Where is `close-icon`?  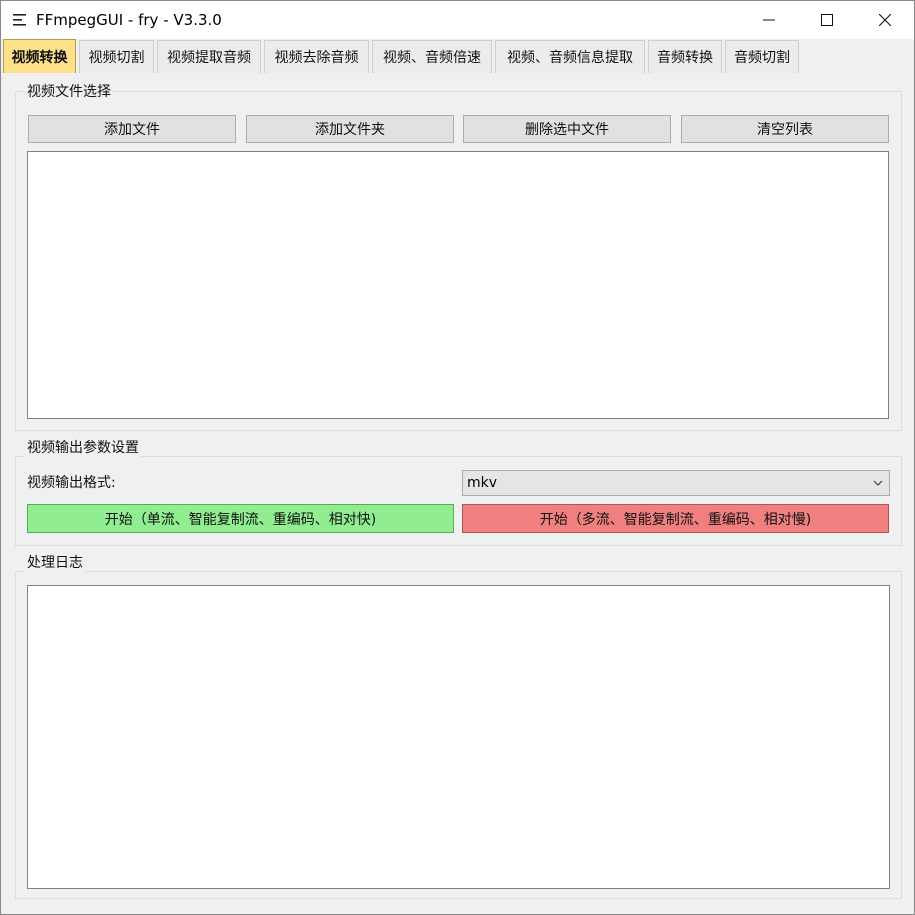 close-icon is located at coordinates (885, 20).